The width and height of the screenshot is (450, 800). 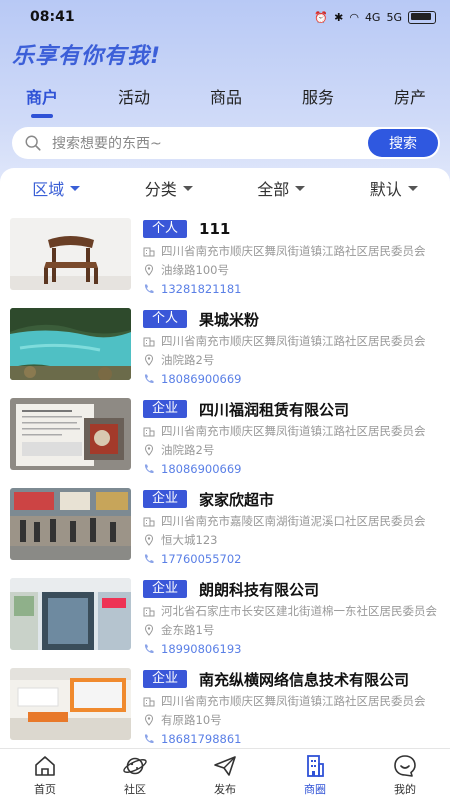 What do you see at coordinates (290, 630) in the screenshot?
I see `merchant-street-row: 金东路1号` at bounding box center [290, 630].